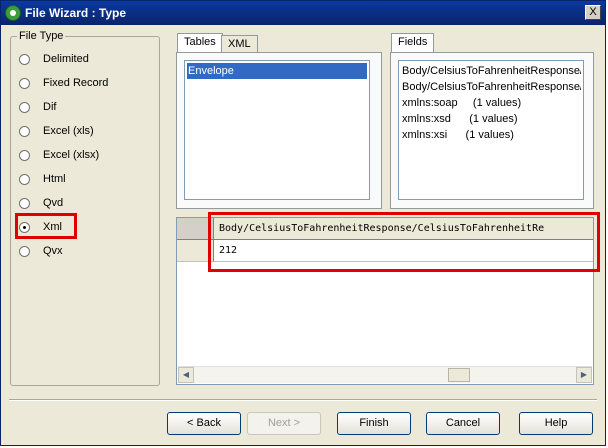  I want to click on qlikview-icon, so click(13, 13).